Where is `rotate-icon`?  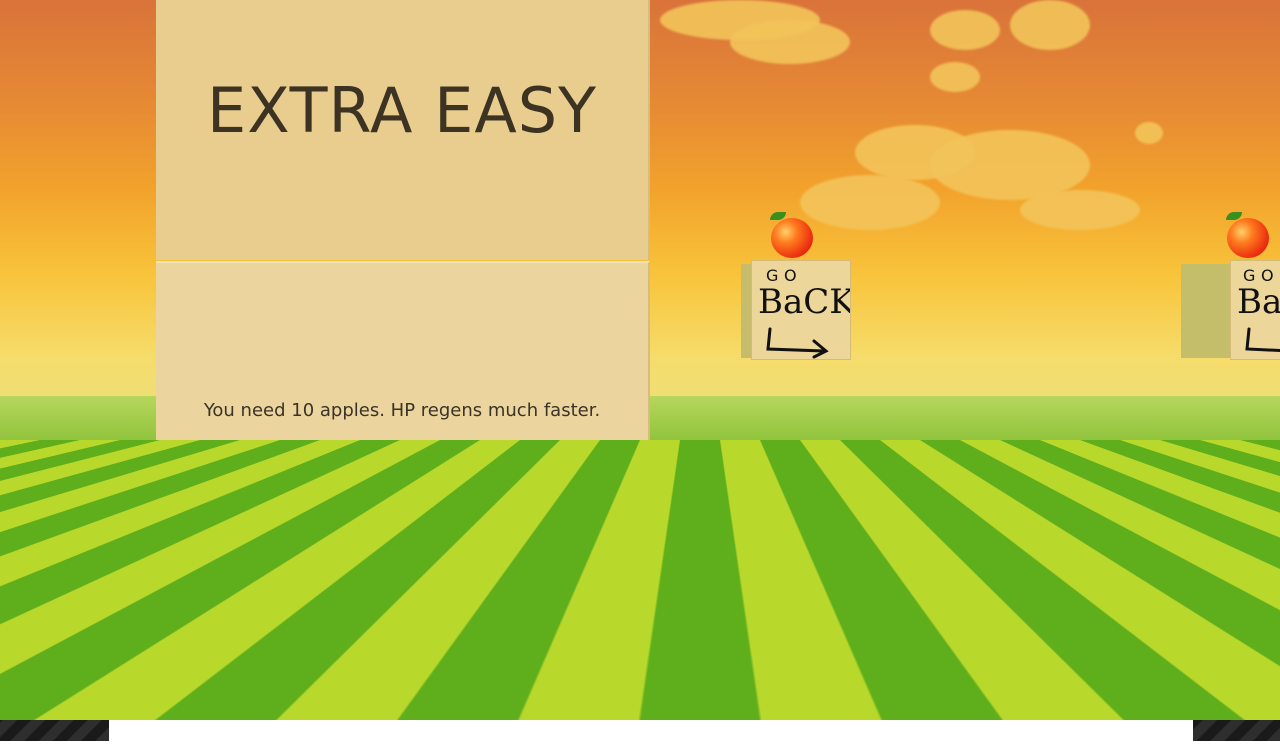
rotate-icon is located at coordinates (53, 687).